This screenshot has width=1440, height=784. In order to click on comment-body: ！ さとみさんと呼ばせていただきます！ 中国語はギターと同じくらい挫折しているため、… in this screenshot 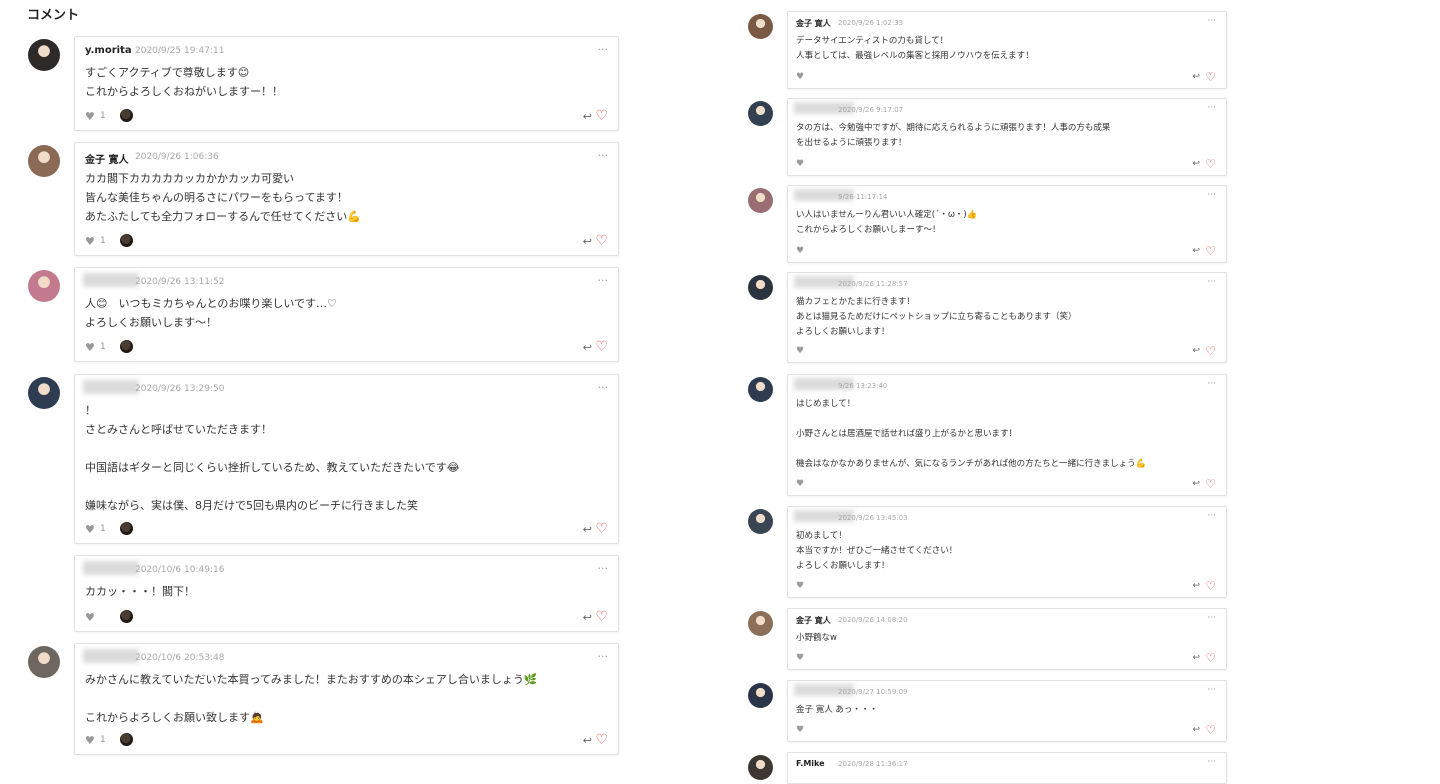, I will do `click(272, 458)`.